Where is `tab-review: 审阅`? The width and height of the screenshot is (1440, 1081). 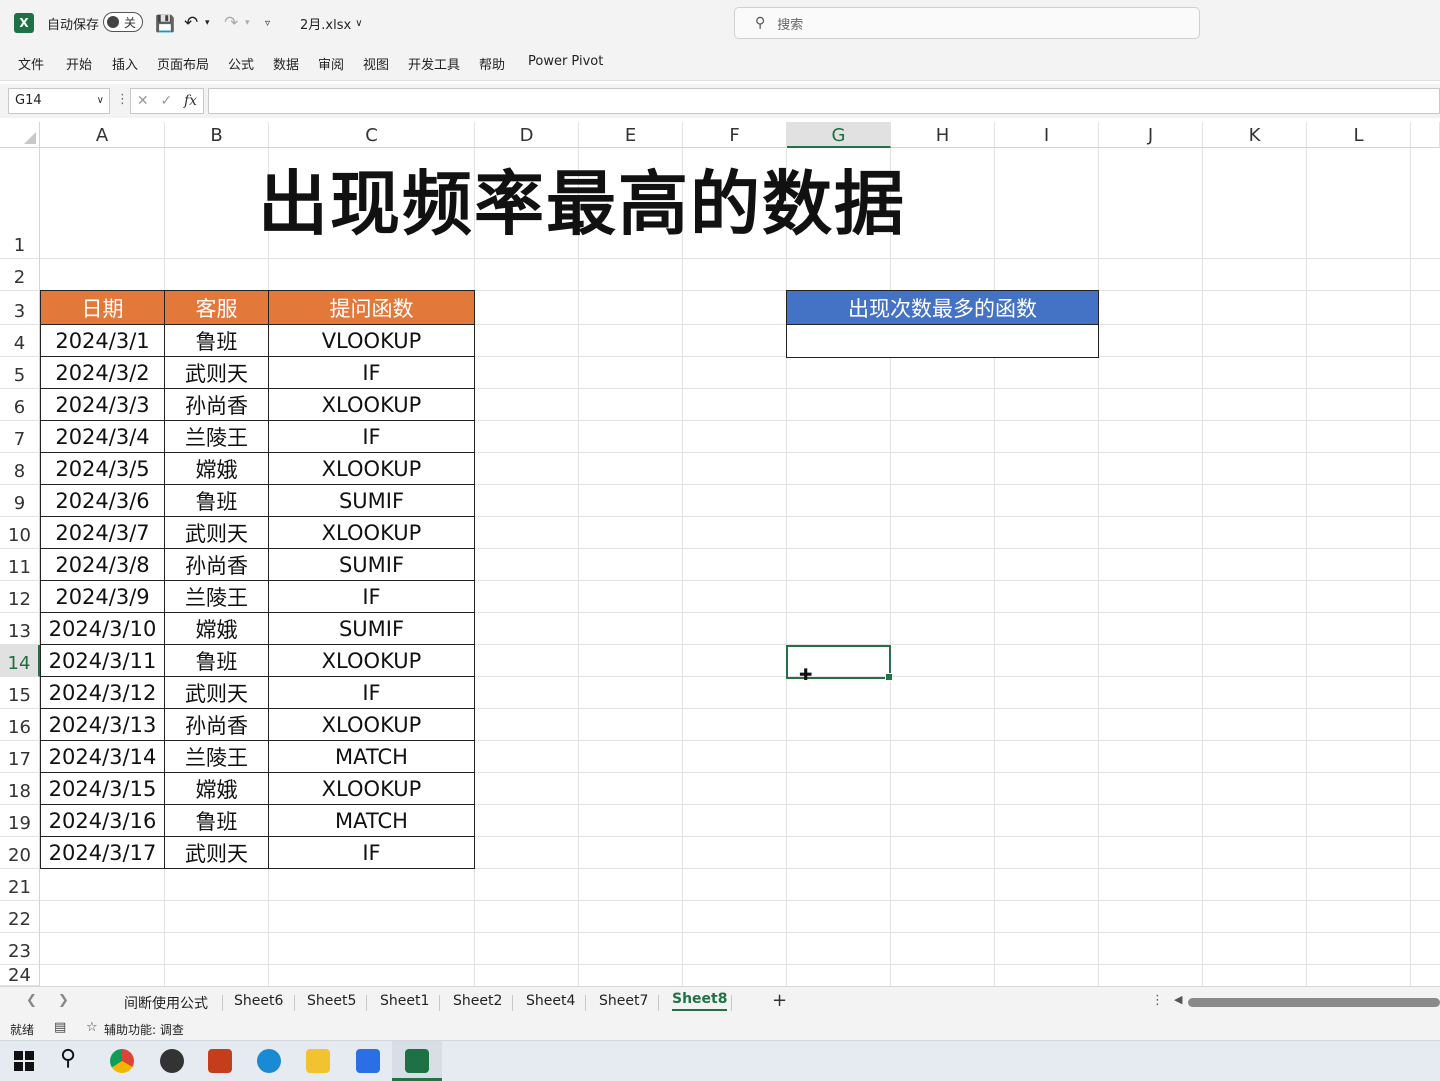
tab-review: 审阅 is located at coordinates (331, 63).